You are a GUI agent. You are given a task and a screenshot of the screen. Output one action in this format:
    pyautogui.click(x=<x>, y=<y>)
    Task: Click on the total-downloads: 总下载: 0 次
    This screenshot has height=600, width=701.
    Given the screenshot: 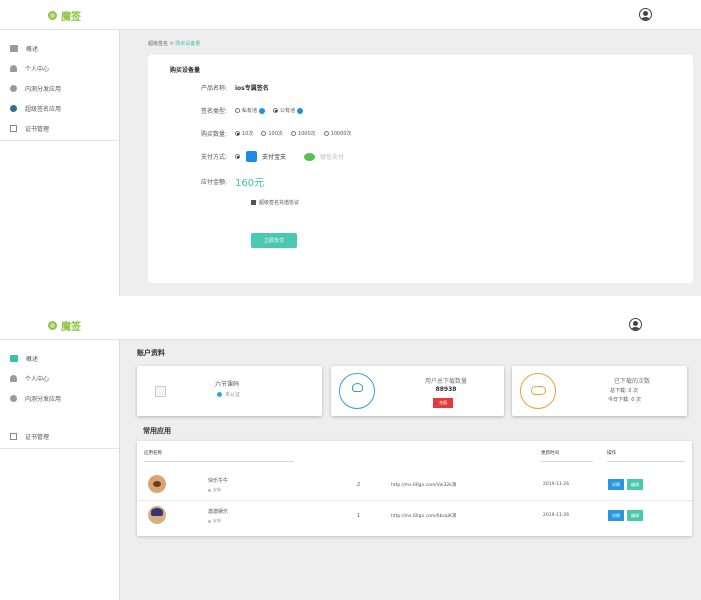 What is the action you would take?
    pyautogui.click(x=624, y=391)
    